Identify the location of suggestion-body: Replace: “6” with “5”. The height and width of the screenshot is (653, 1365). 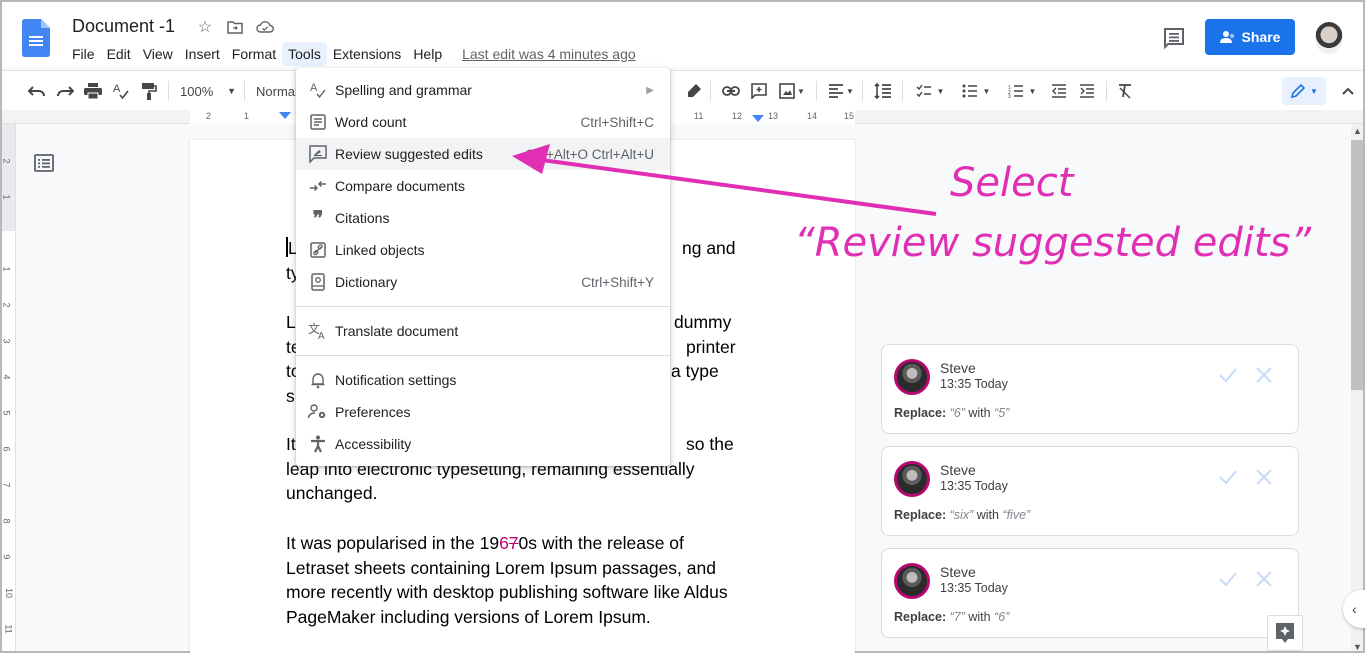
(951, 413).